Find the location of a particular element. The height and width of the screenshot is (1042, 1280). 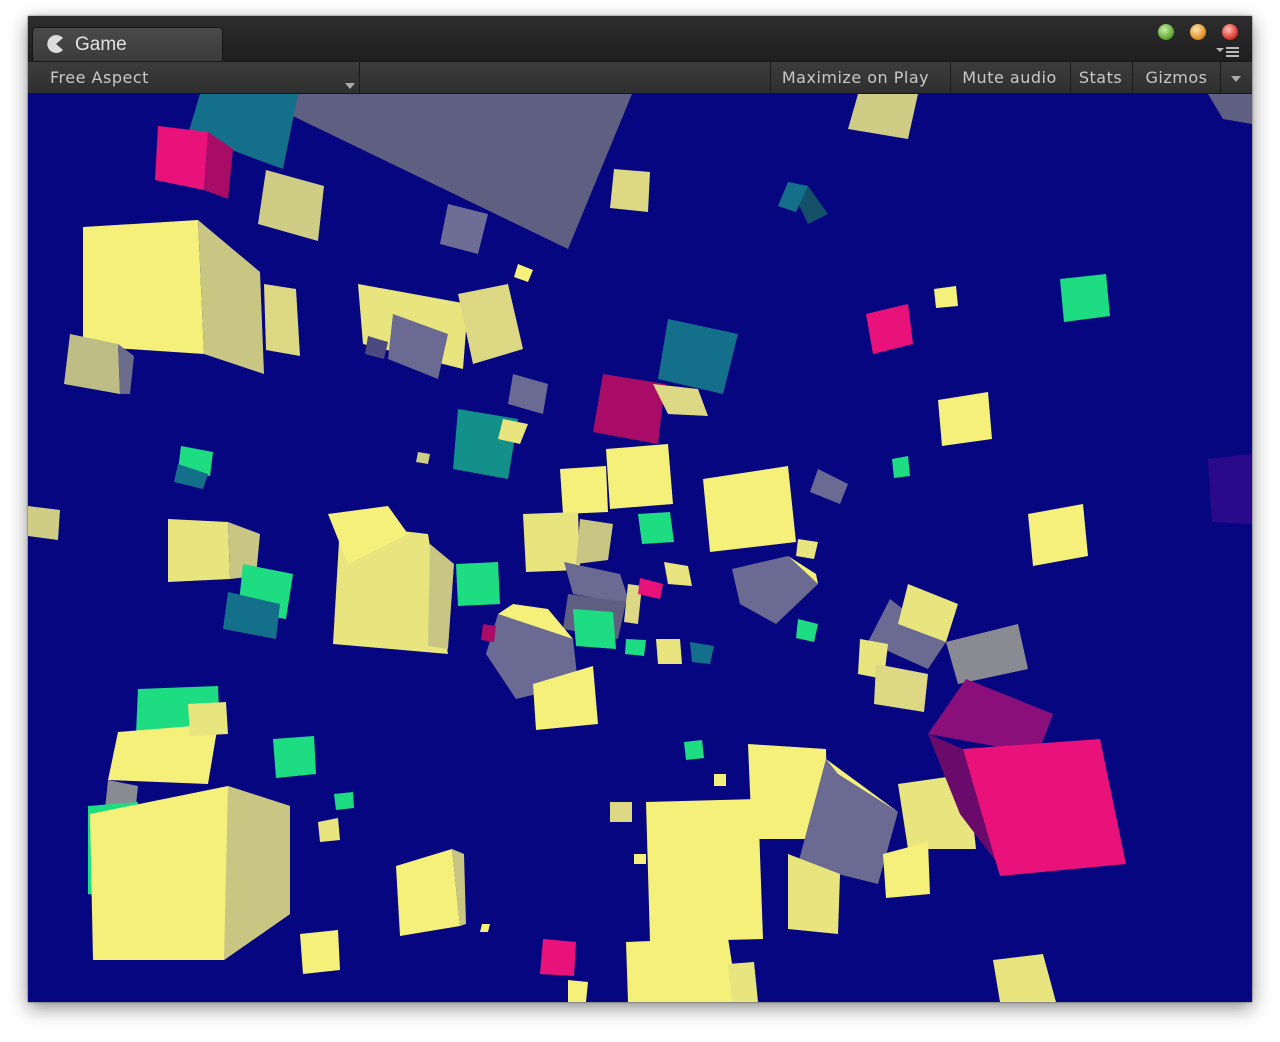

aspect-dropdown: Free Aspect is located at coordinates (199, 77).